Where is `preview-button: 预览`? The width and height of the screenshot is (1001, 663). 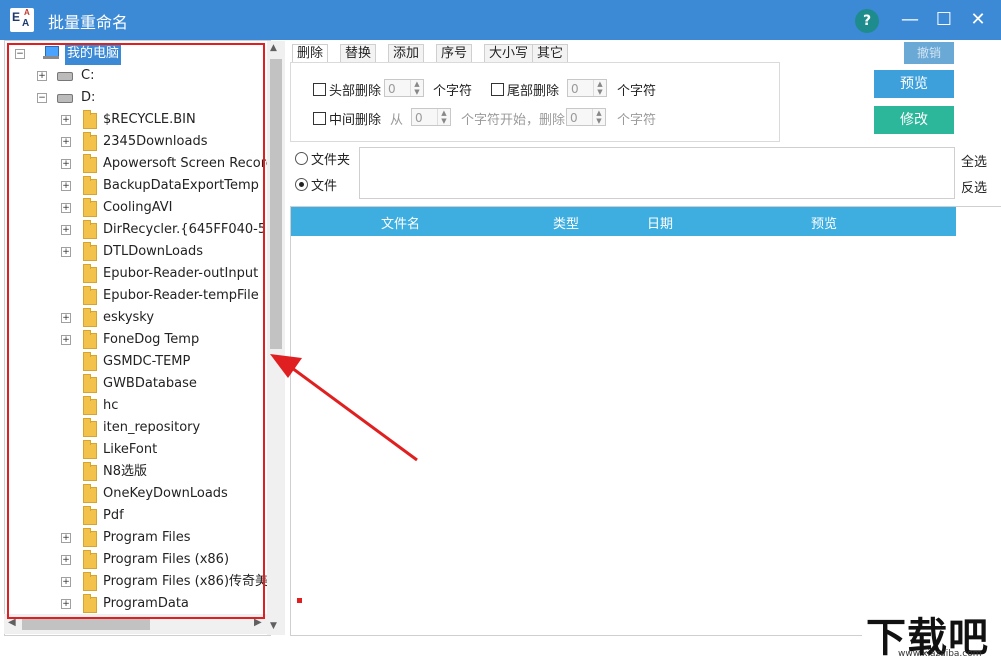
preview-button: 预览 is located at coordinates (914, 84).